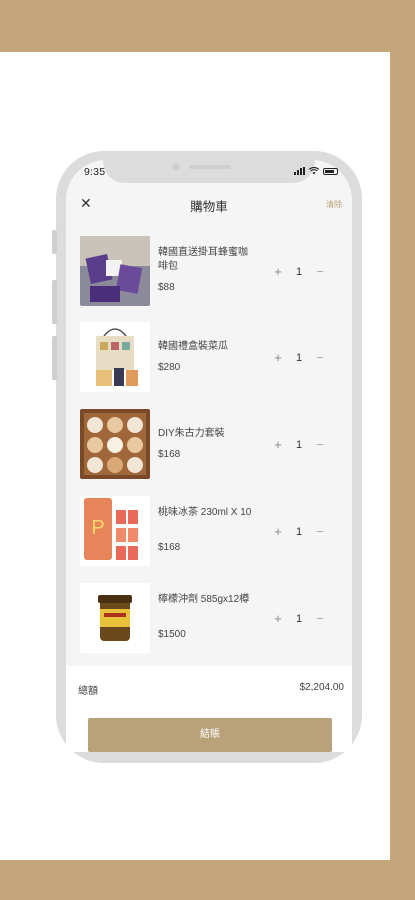 This screenshot has width=415, height=900. Describe the element at coordinates (97, 528) in the screenshot. I see `svg-text: P` at that location.